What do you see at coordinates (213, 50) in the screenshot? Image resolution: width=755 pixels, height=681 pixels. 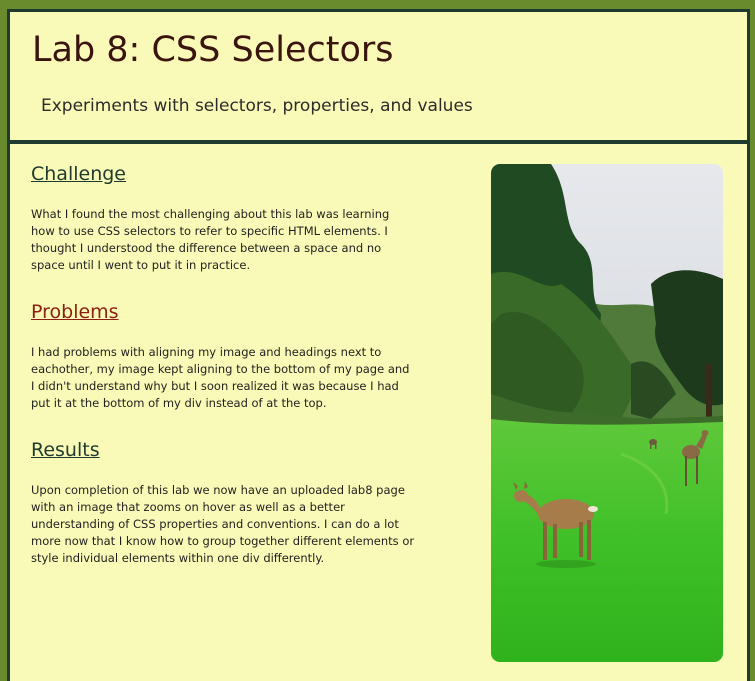 I see `page-title: Lab 8: CSS Selectors` at bounding box center [213, 50].